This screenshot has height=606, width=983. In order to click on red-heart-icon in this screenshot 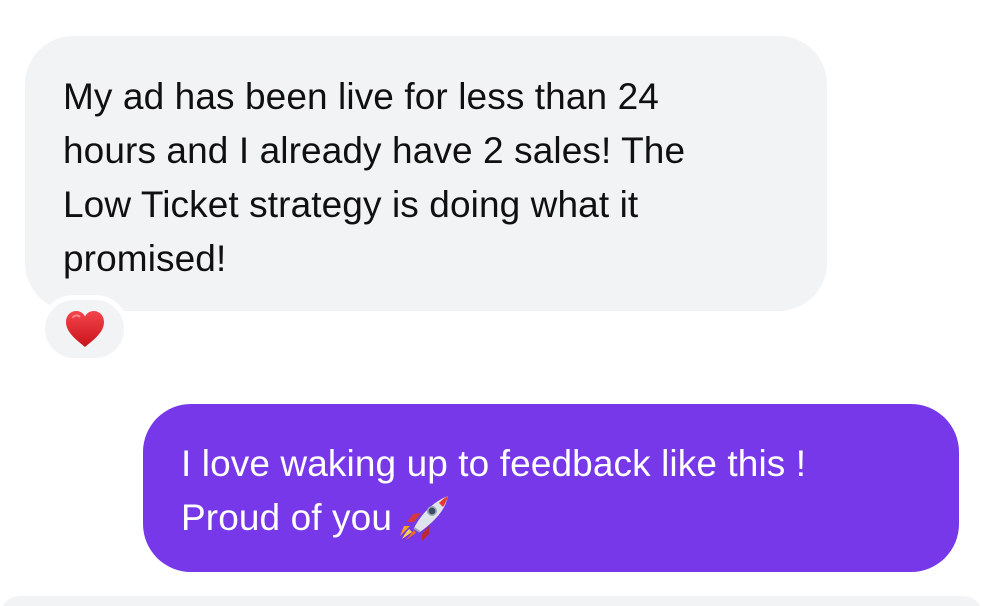, I will do `click(85, 329)`.